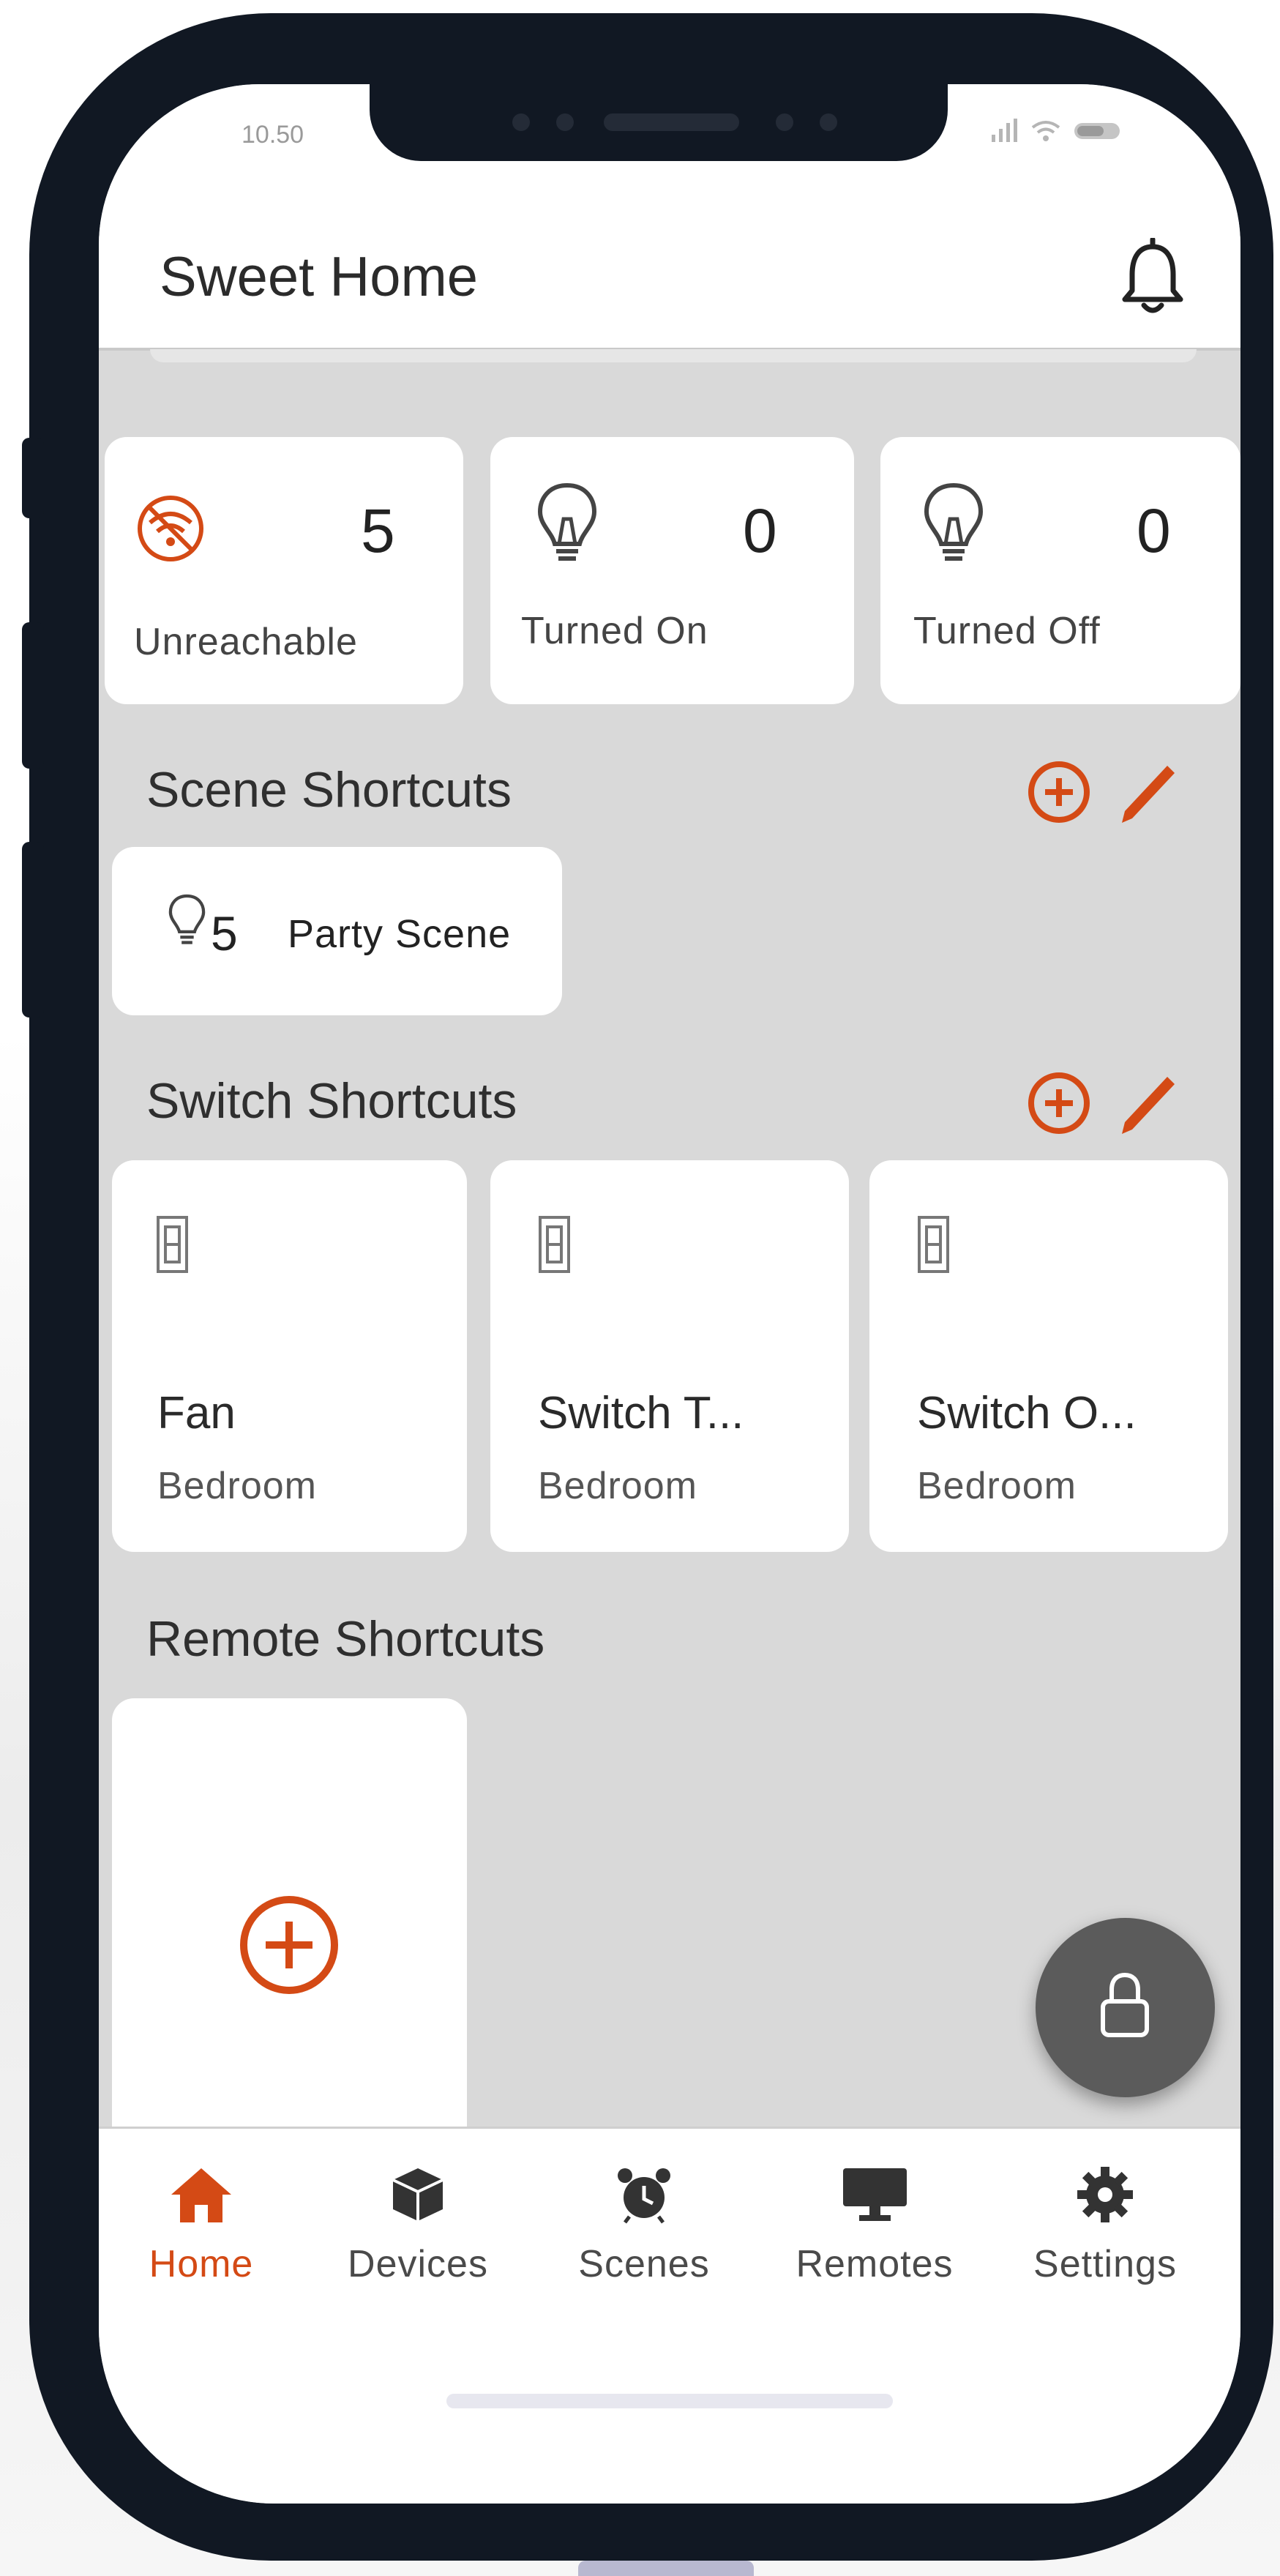  I want to click on nav-label: Settings, so click(1105, 2264).